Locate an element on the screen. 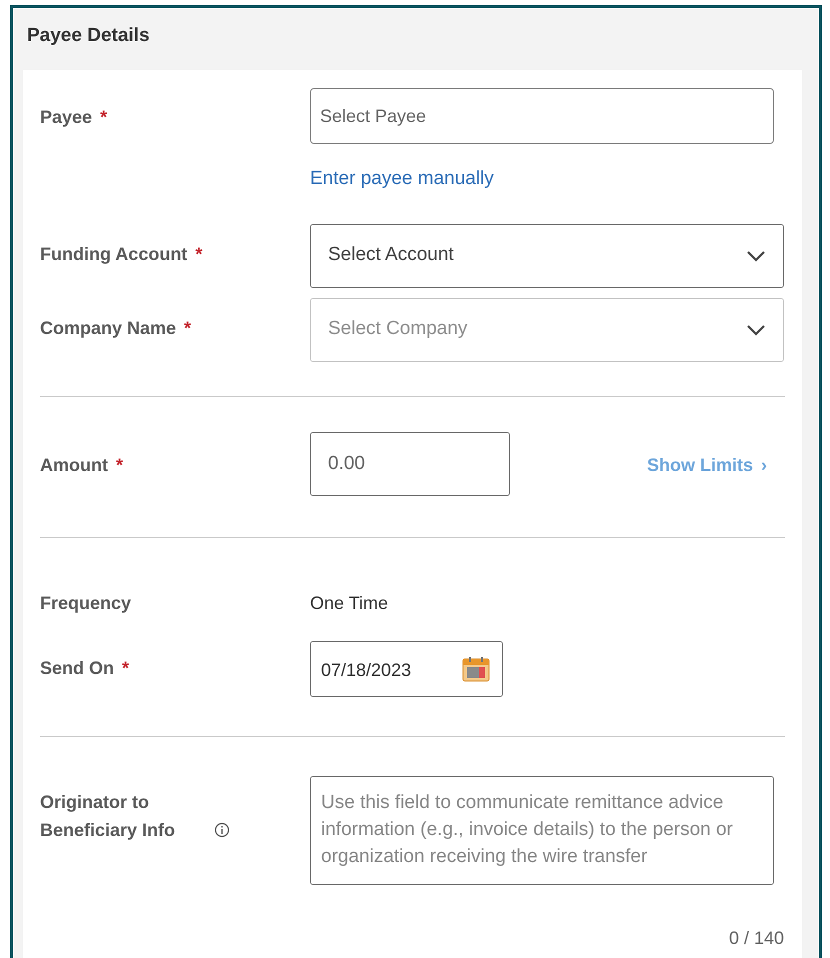  calendar-icon is located at coordinates (476, 669).